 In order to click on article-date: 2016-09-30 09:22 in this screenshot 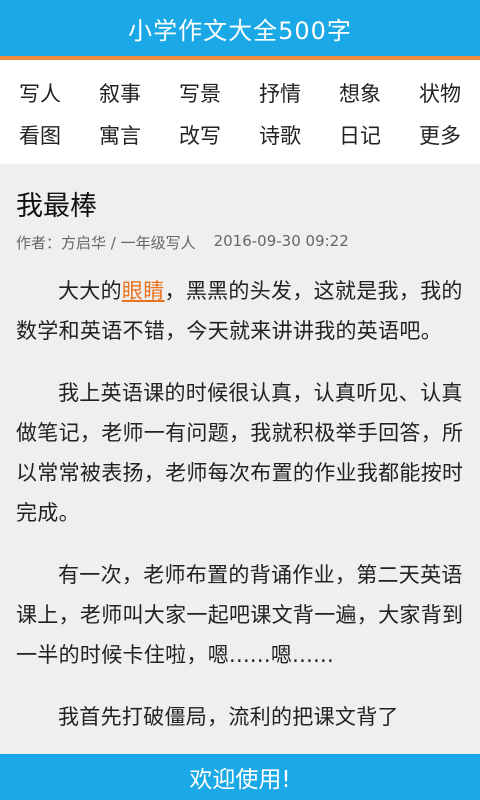, I will do `click(281, 241)`.